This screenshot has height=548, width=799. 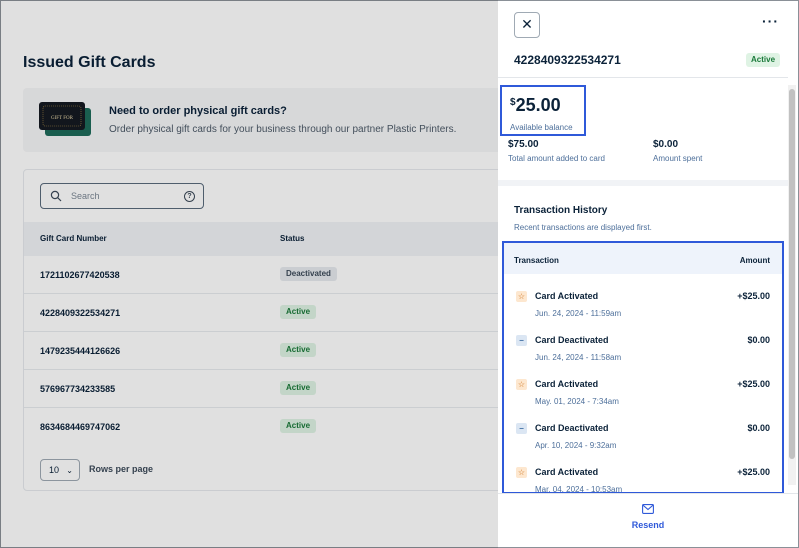 I want to click on footer-divider, so click(x=648, y=493).